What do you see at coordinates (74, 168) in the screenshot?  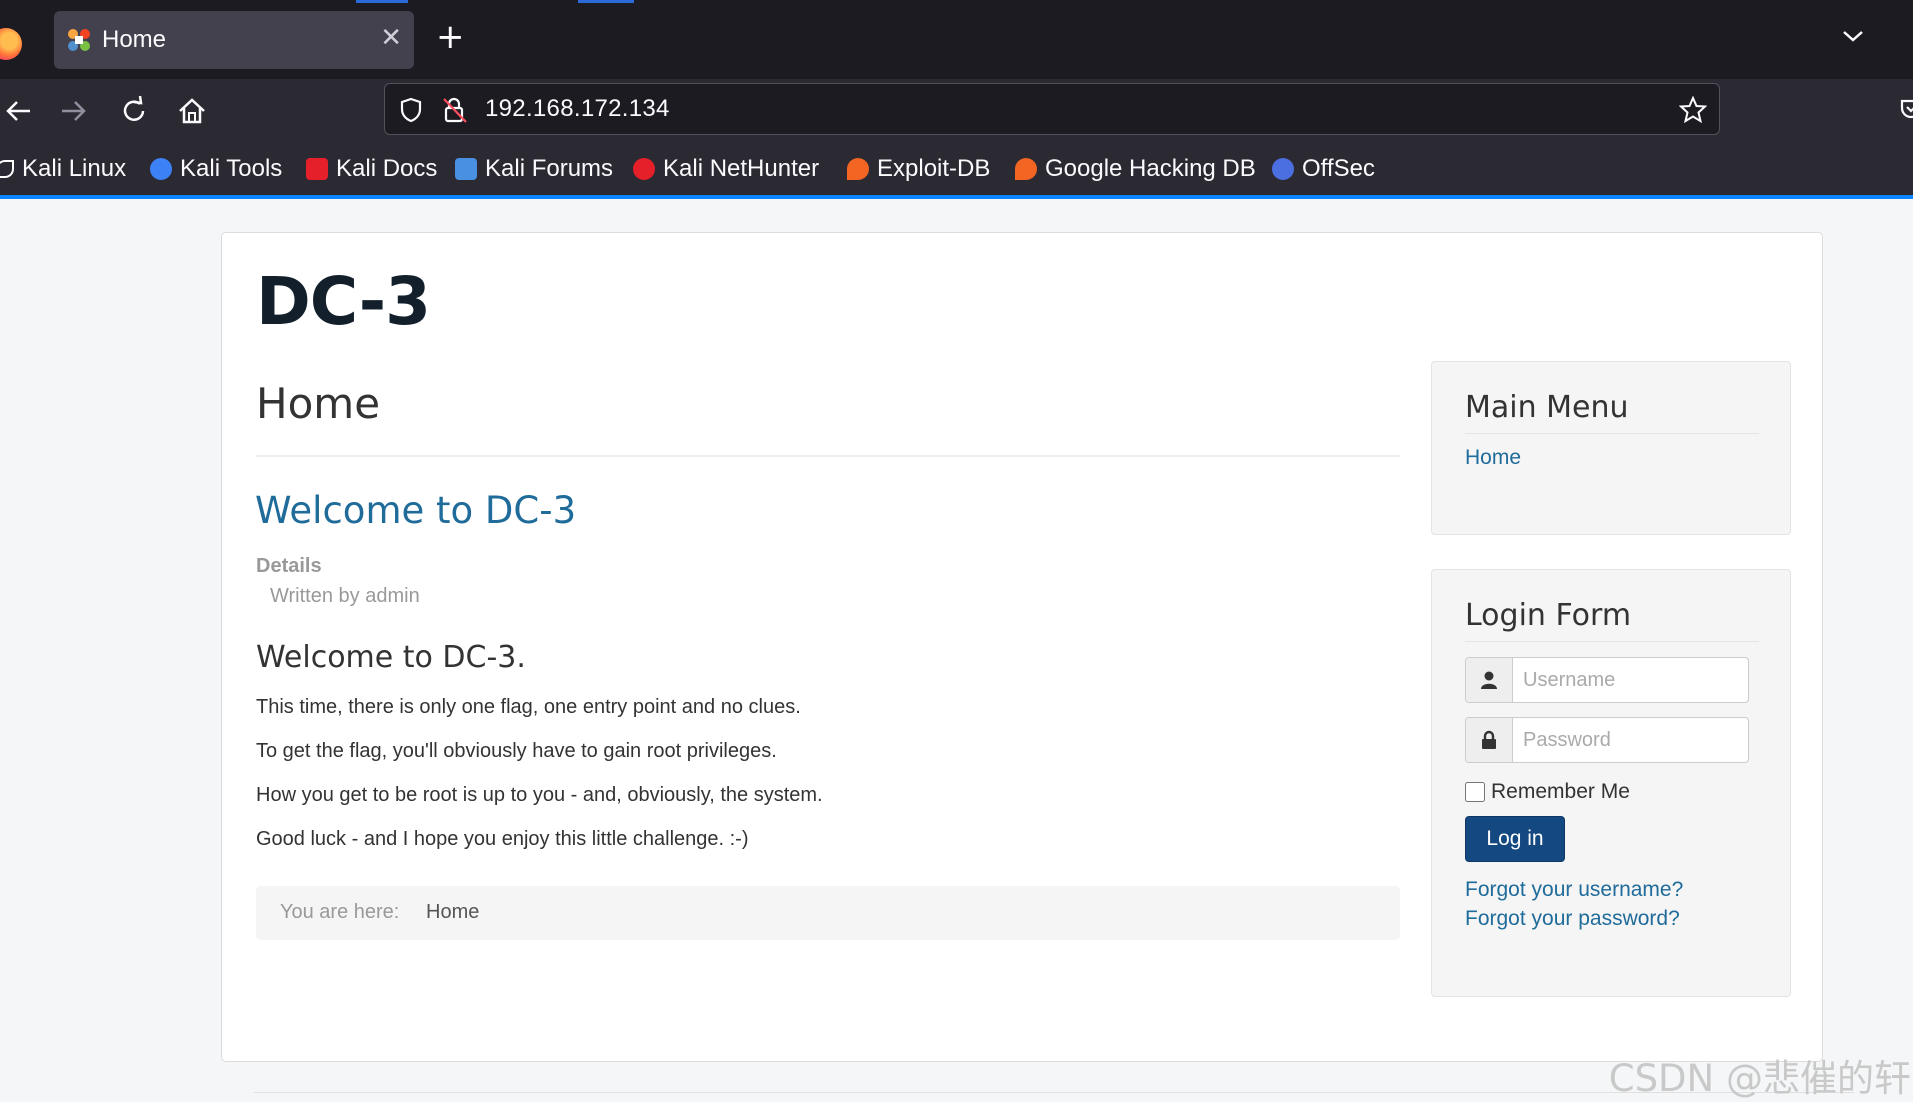 I see `bookmark-label: Kali Linux` at bounding box center [74, 168].